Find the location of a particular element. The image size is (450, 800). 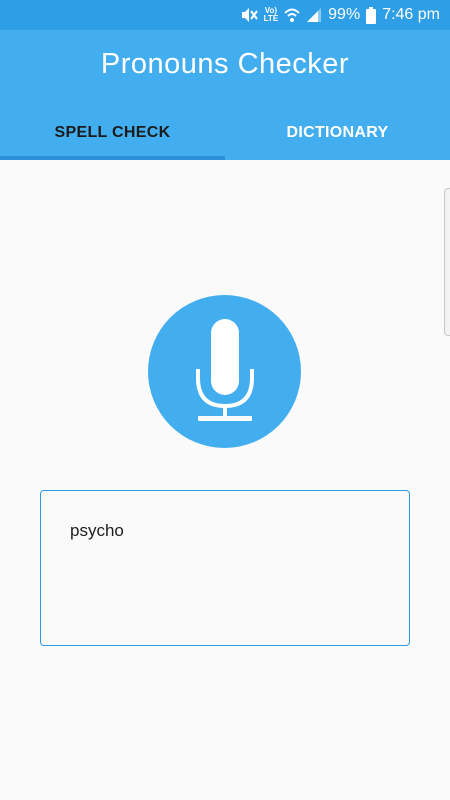

battery-percent: 99% is located at coordinates (344, 14).